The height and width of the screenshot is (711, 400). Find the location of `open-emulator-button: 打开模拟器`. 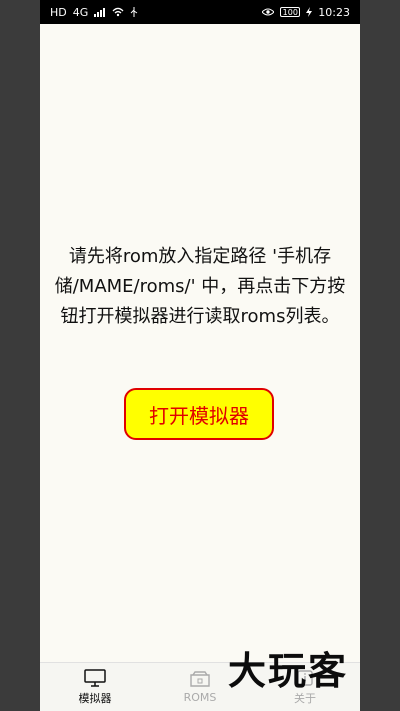

open-emulator-button: 打开模拟器 is located at coordinates (199, 414).